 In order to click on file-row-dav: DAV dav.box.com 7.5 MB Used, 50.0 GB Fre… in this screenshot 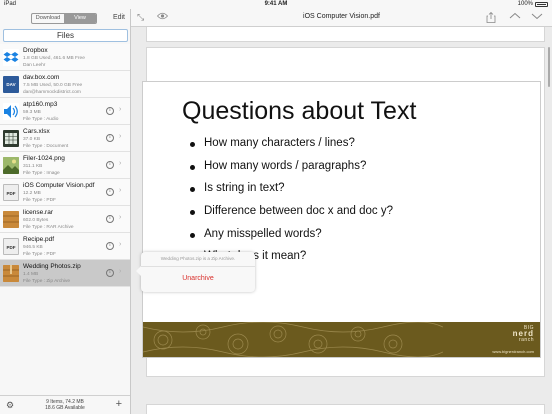, I will do `click(65, 84)`.